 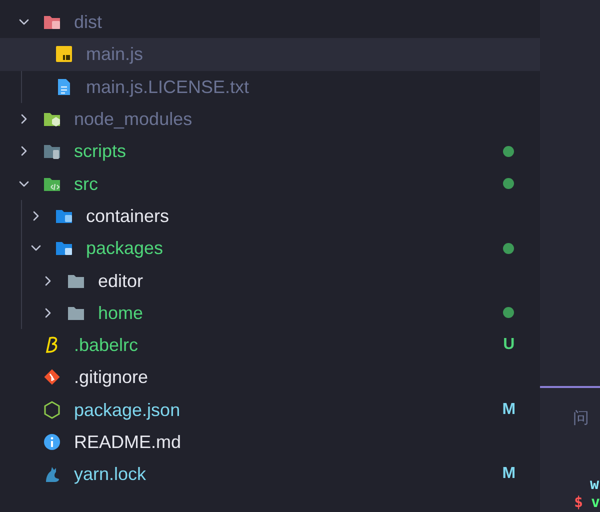 What do you see at coordinates (111, 377) in the screenshot?
I see `file-name: .gitignore` at bounding box center [111, 377].